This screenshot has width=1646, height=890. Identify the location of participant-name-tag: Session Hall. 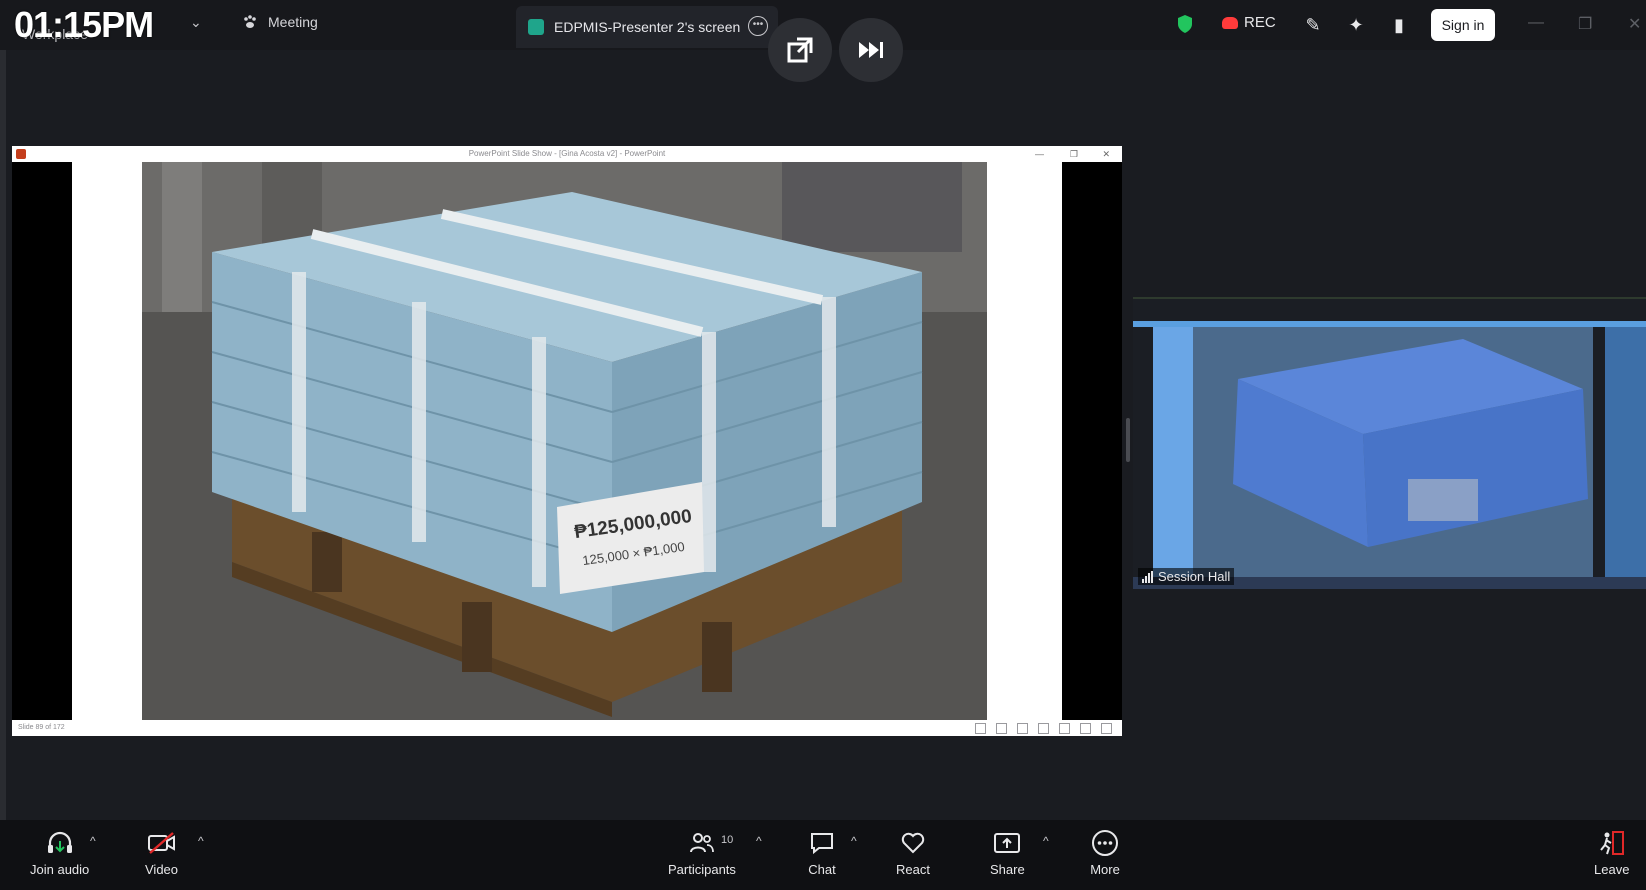
(1186, 576).